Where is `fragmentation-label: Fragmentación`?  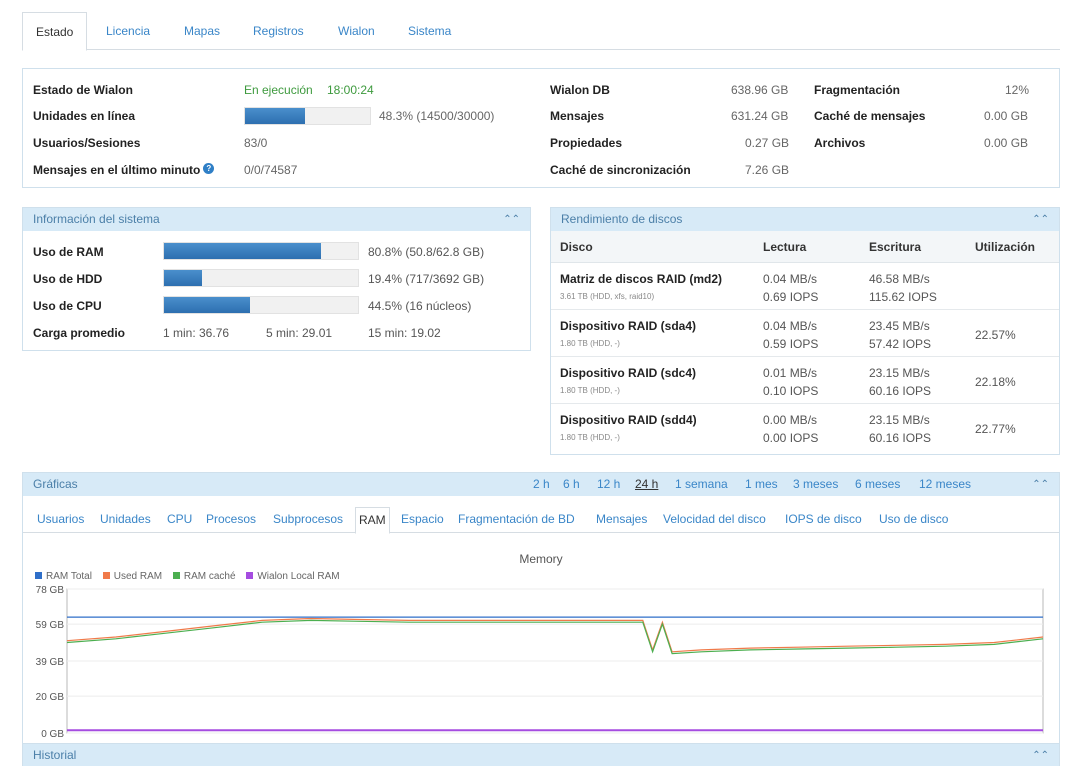
fragmentation-label: Fragmentación is located at coordinates (857, 90).